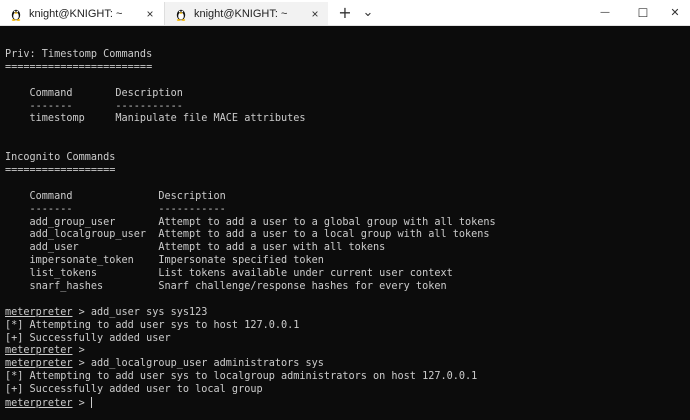 This screenshot has width=690, height=420. What do you see at coordinates (368, 12) in the screenshot?
I see `tab-dropdown-button: ⌄` at bounding box center [368, 12].